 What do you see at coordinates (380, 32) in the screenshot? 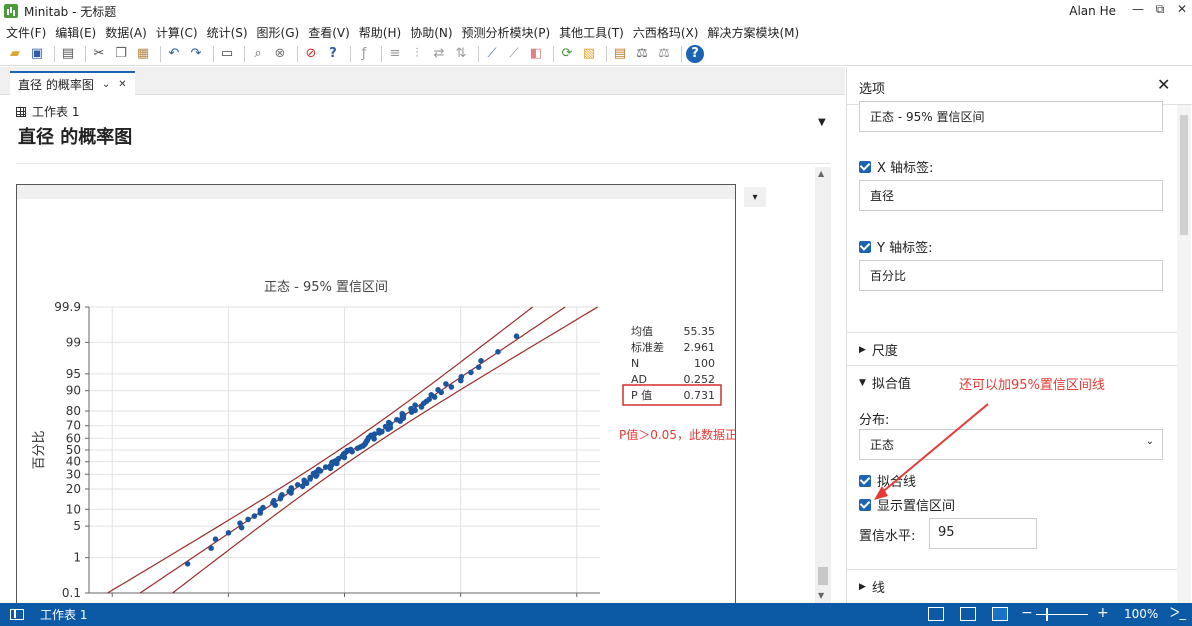
I see `menu-item-7: 帮助(H)` at bounding box center [380, 32].